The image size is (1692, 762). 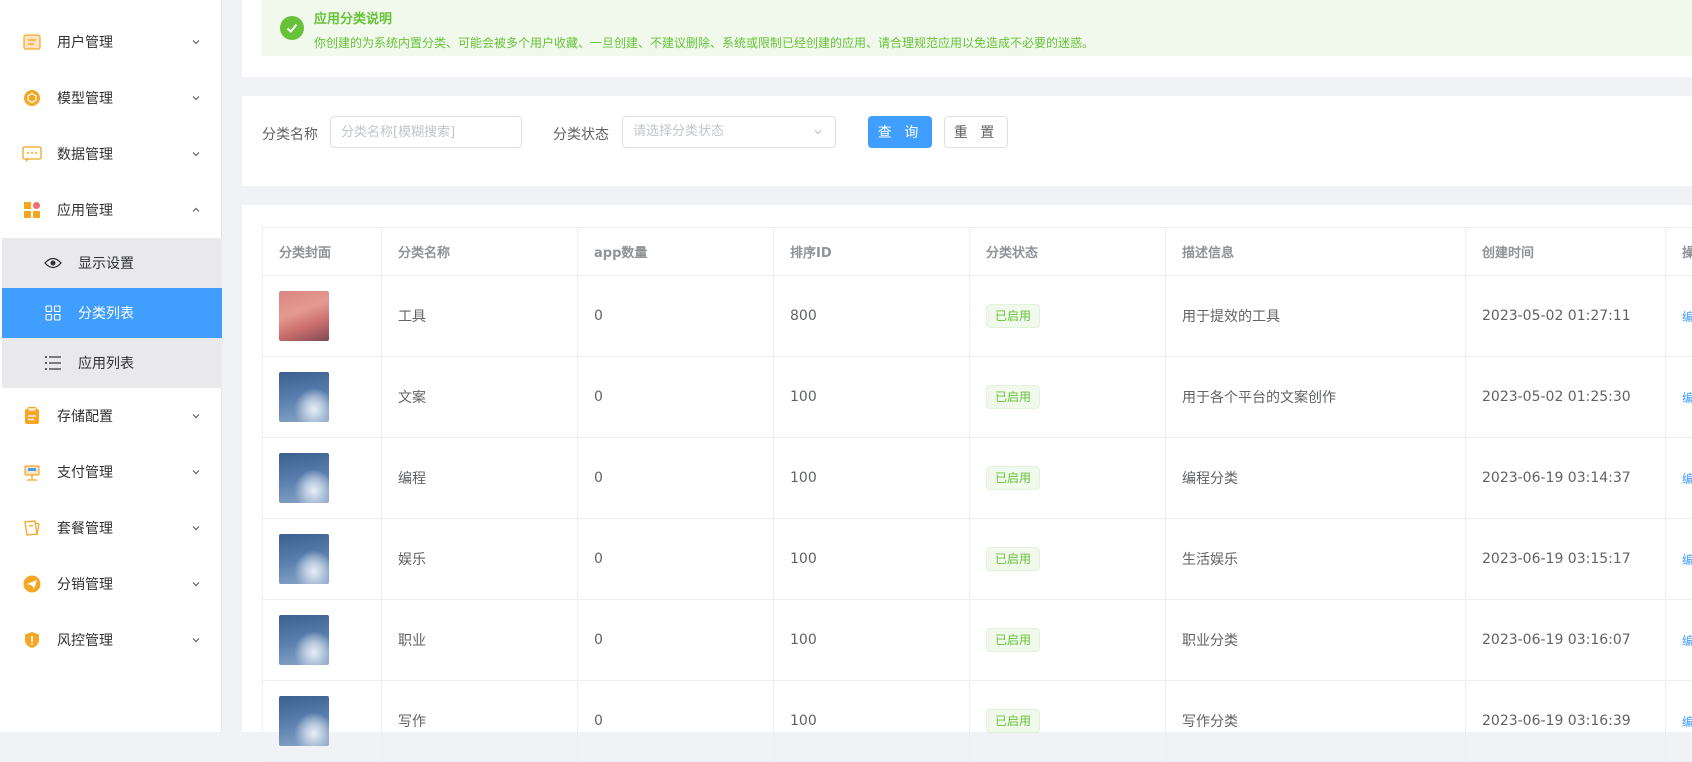 I want to click on menu-package-manage: 套餐管理, so click(x=111, y=528).